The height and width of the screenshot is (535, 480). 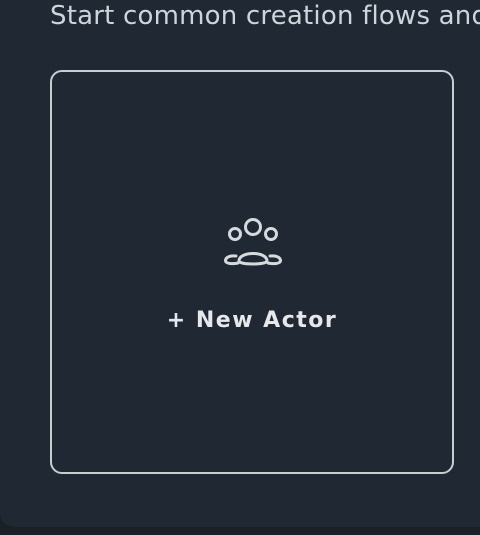 I want to click on new-actor-label: + New Actor, so click(x=252, y=320).